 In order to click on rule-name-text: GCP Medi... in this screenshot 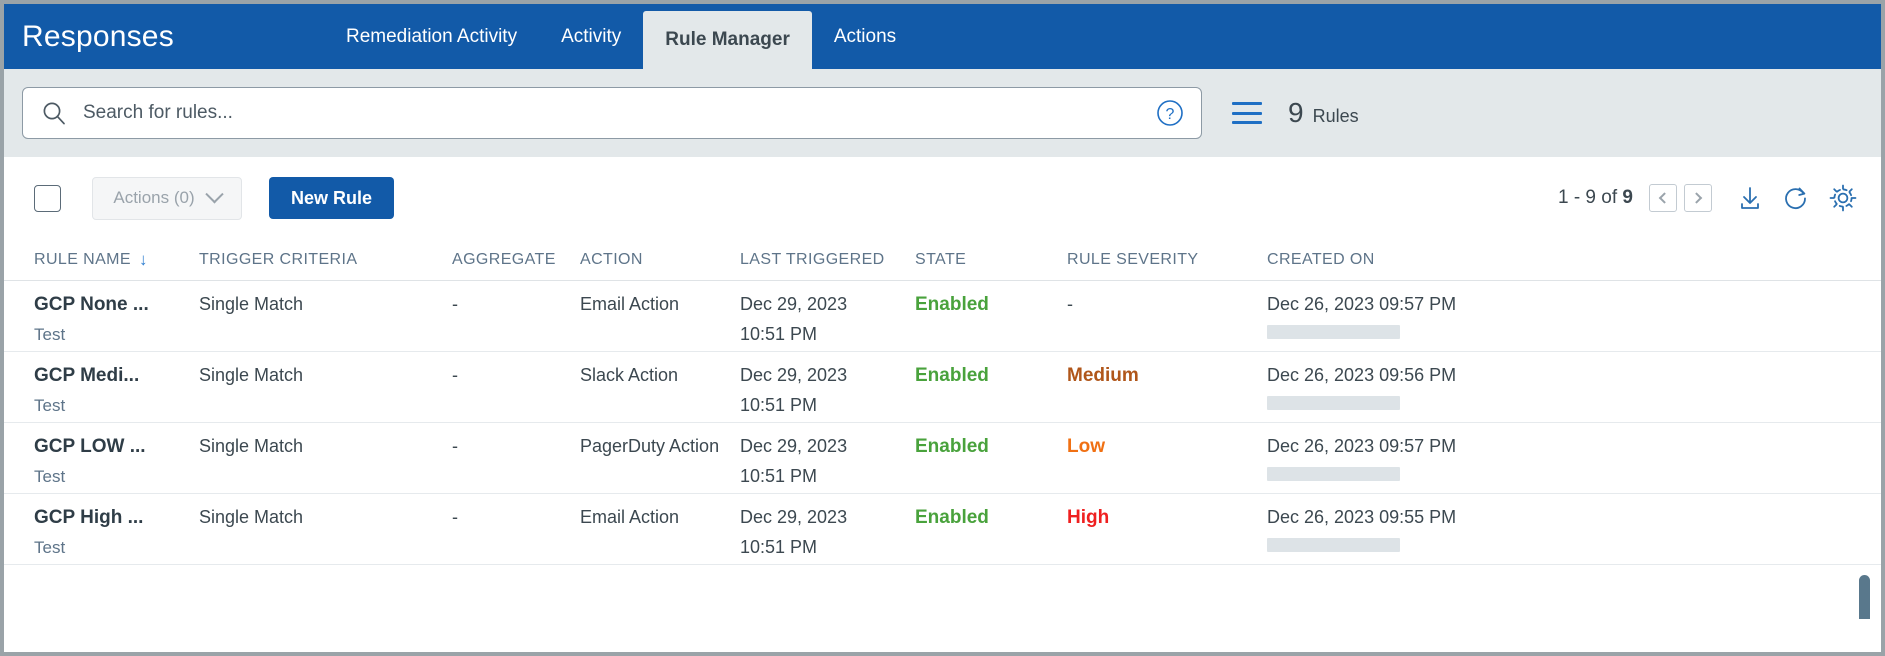, I will do `click(87, 375)`.